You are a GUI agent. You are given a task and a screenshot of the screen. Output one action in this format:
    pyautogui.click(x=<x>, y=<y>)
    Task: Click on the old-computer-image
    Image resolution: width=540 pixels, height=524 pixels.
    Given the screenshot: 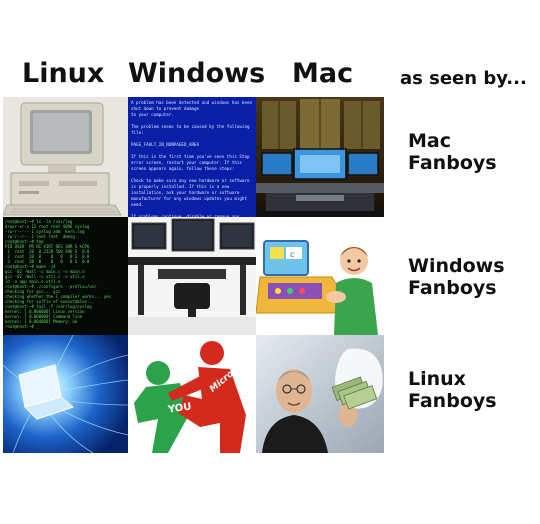 What is the action you would take?
    pyautogui.click(x=65, y=157)
    